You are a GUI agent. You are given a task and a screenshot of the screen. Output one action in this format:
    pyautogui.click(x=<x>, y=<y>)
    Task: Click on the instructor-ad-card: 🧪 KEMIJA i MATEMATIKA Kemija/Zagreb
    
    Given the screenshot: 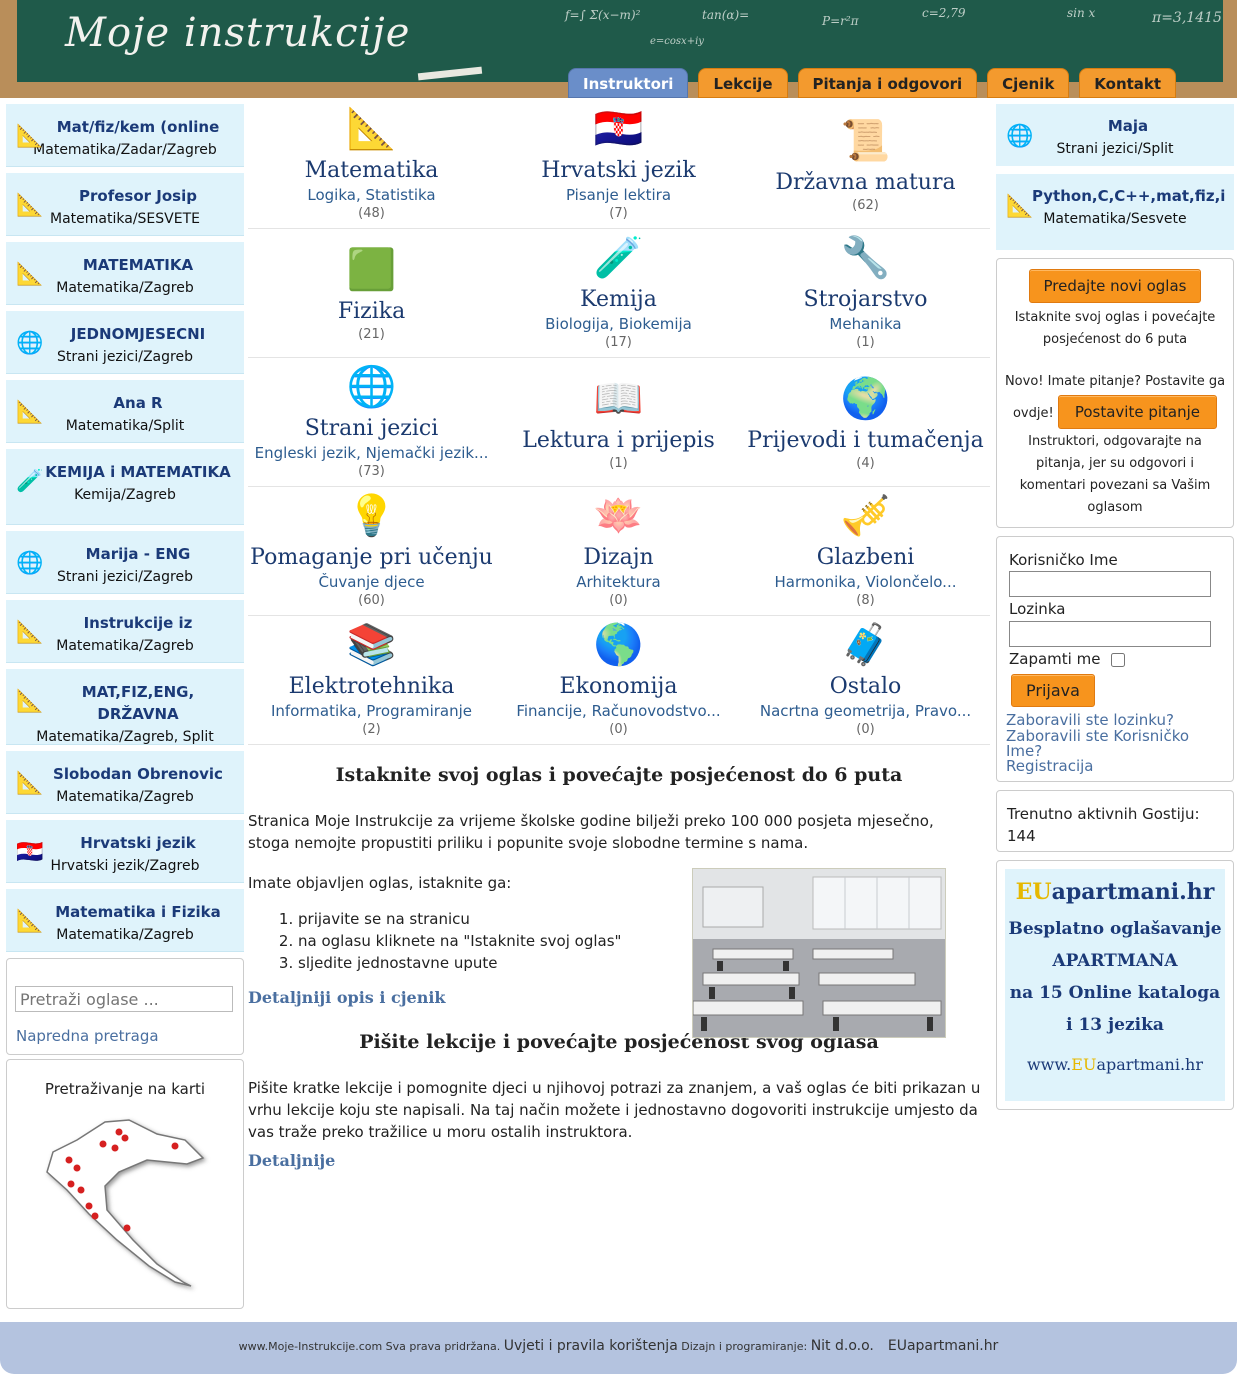 What is the action you would take?
    pyautogui.click(x=125, y=487)
    